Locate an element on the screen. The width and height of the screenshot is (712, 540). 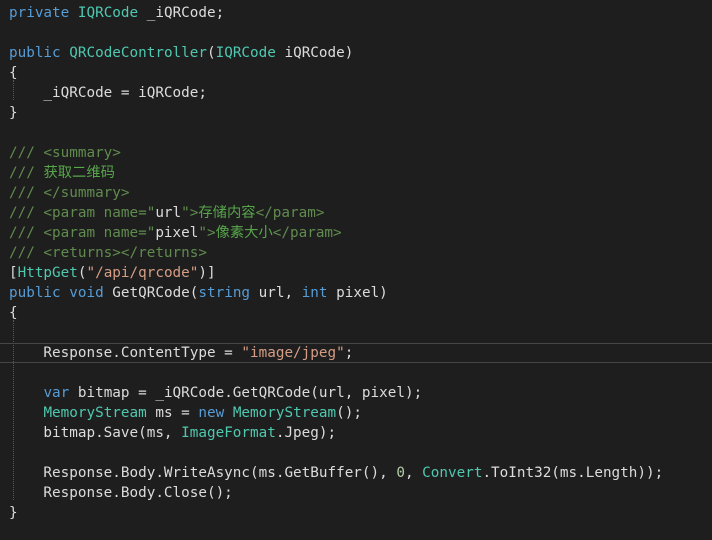
code-token: ImageFormat is located at coordinates (228, 433).